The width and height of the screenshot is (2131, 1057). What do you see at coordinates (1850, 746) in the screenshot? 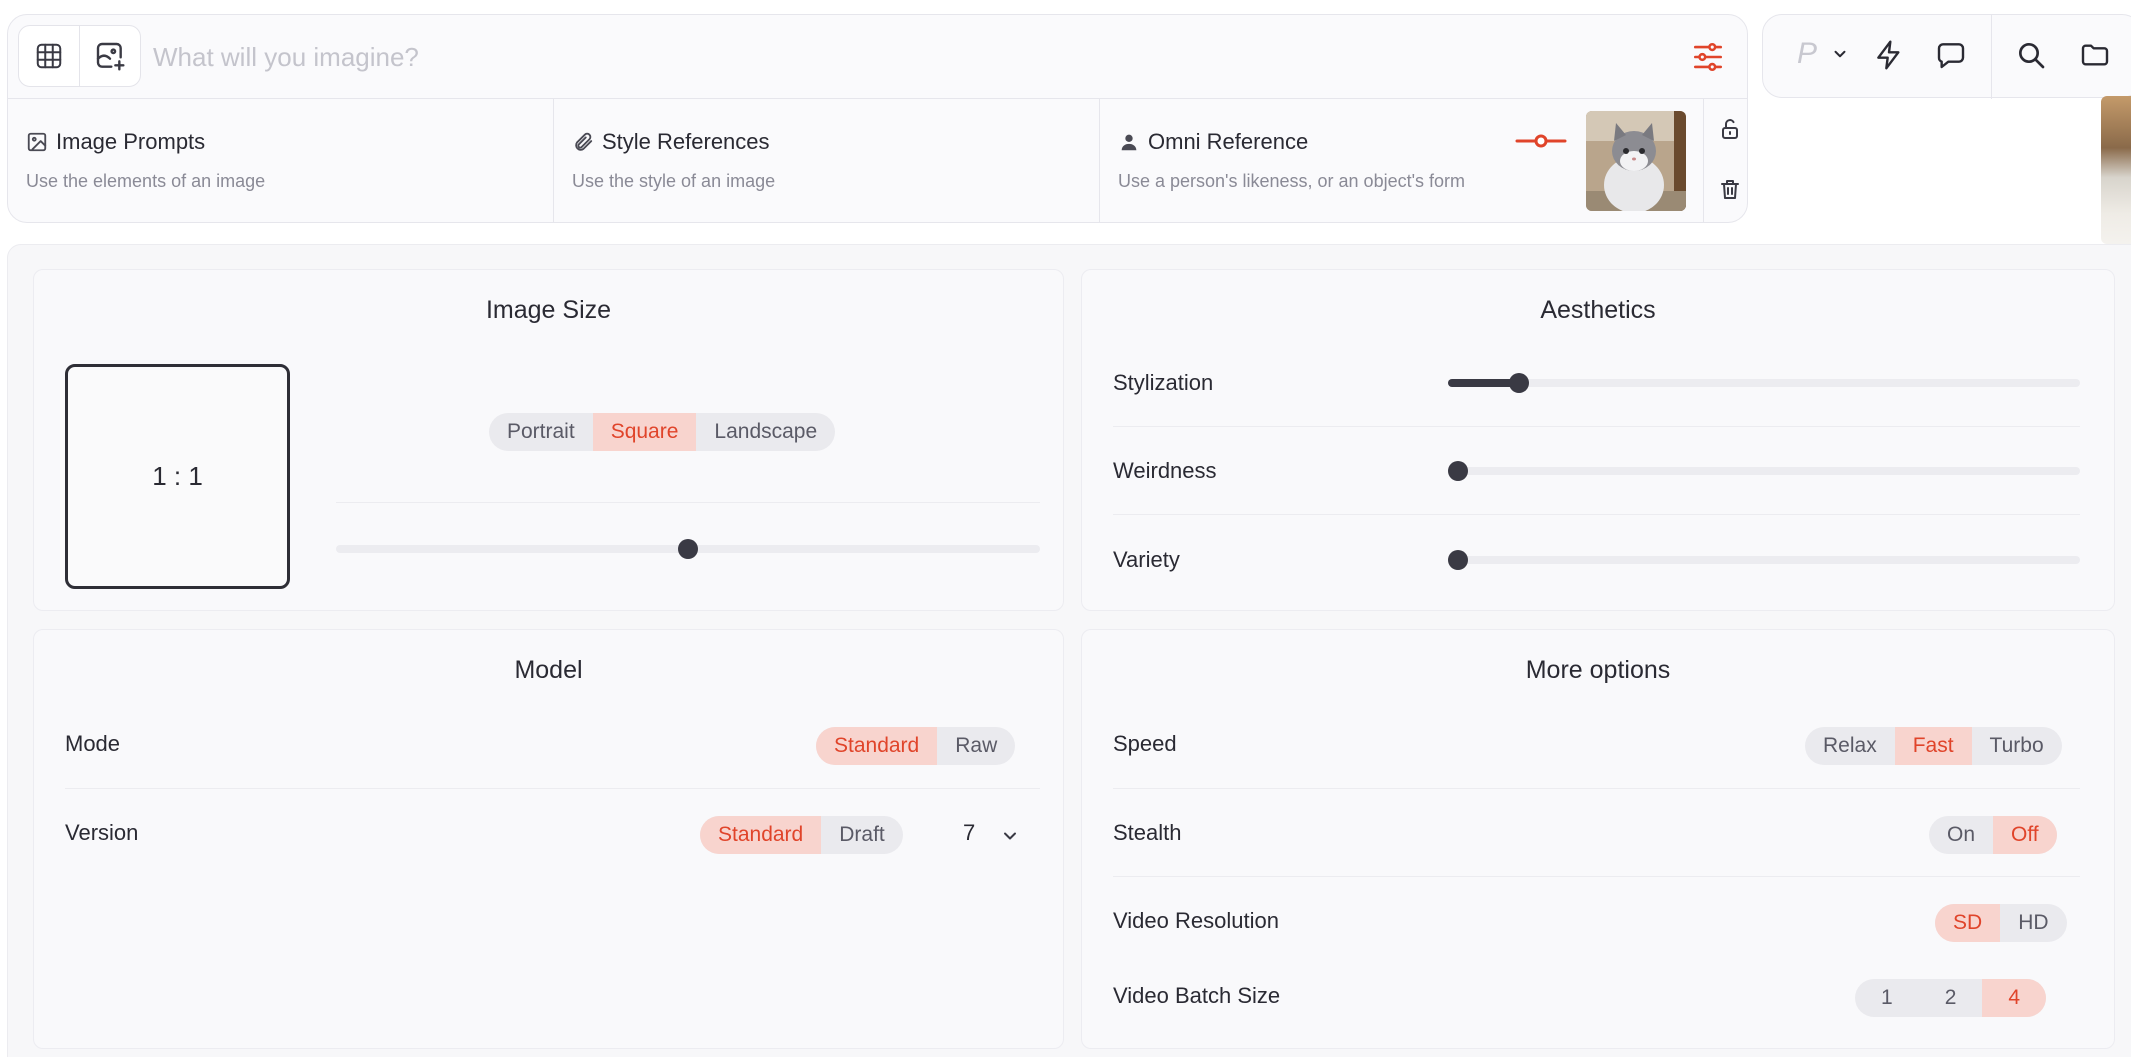
I see `speed-relax: Relax` at bounding box center [1850, 746].